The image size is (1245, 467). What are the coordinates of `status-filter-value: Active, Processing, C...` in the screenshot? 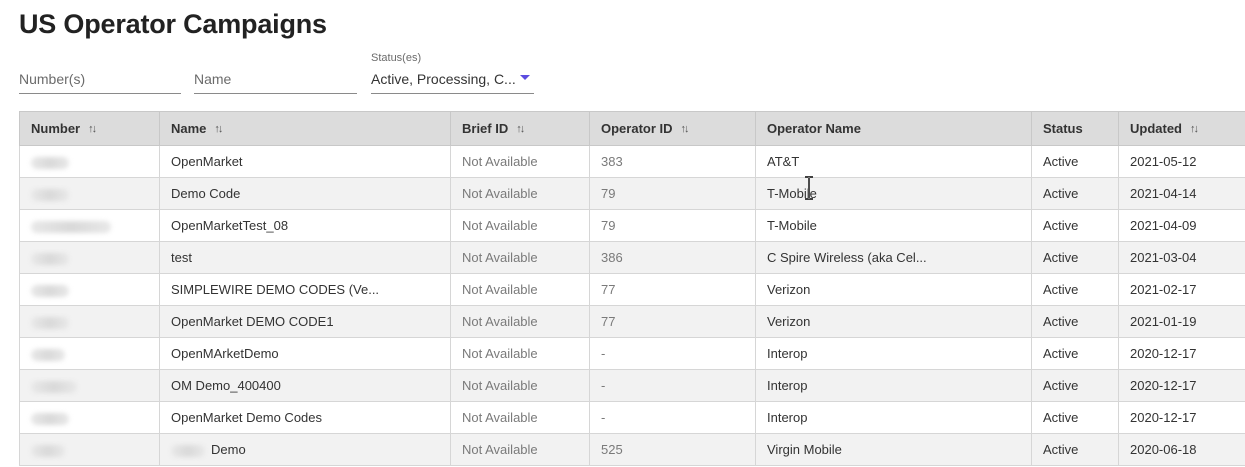 It's located at (443, 79).